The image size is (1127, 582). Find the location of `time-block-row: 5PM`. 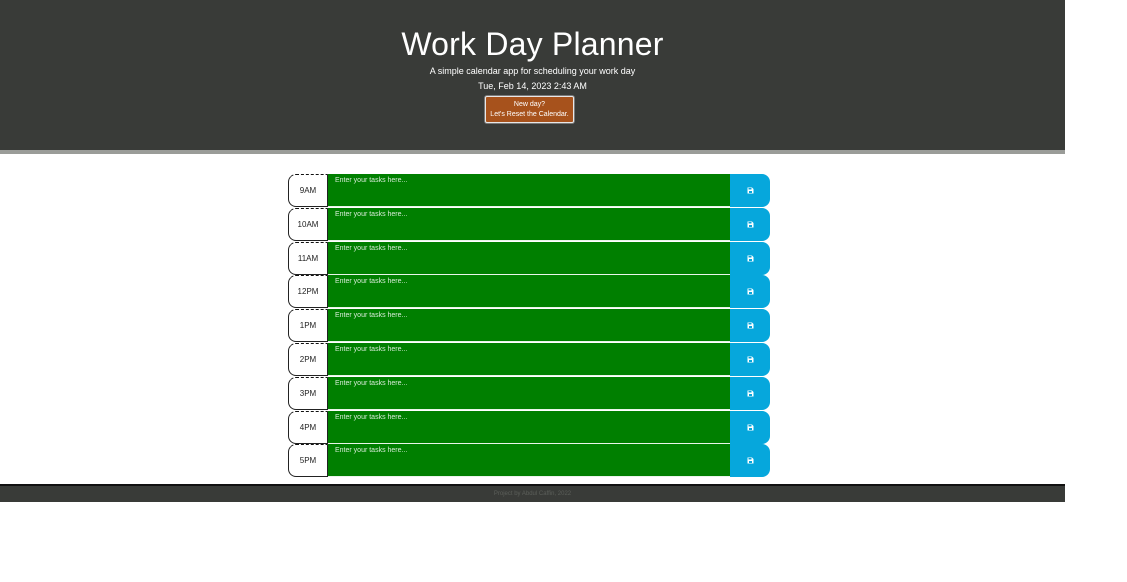

time-block-row: 5PM is located at coordinates (529, 461).